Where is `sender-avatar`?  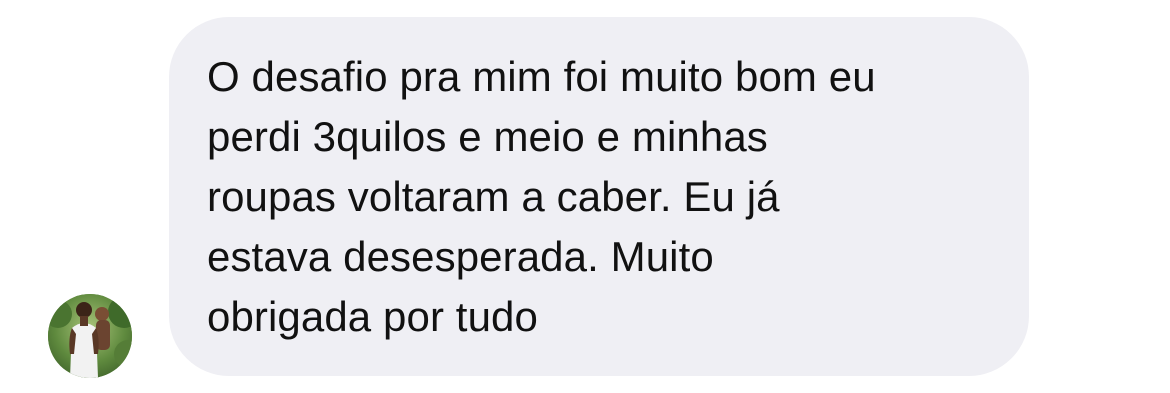 sender-avatar is located at coordinates (90, 336).